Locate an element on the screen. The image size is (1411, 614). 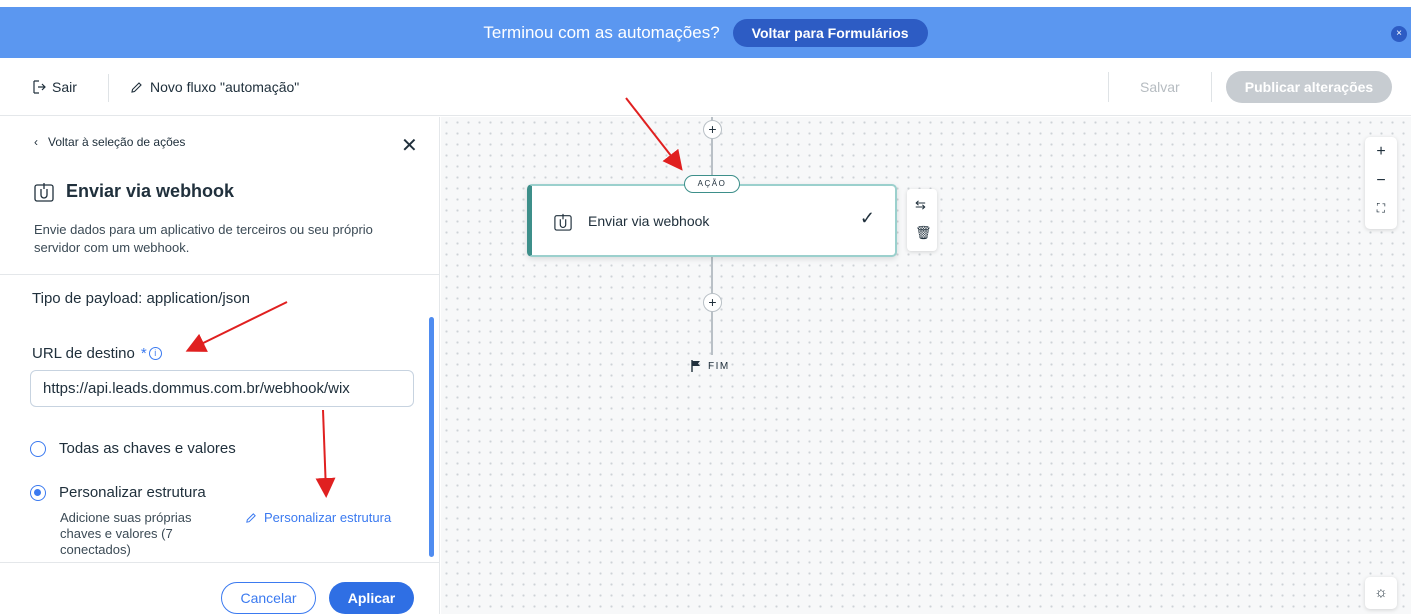
payload-label: Tipo de payload: is located at coordinates (87, 298).